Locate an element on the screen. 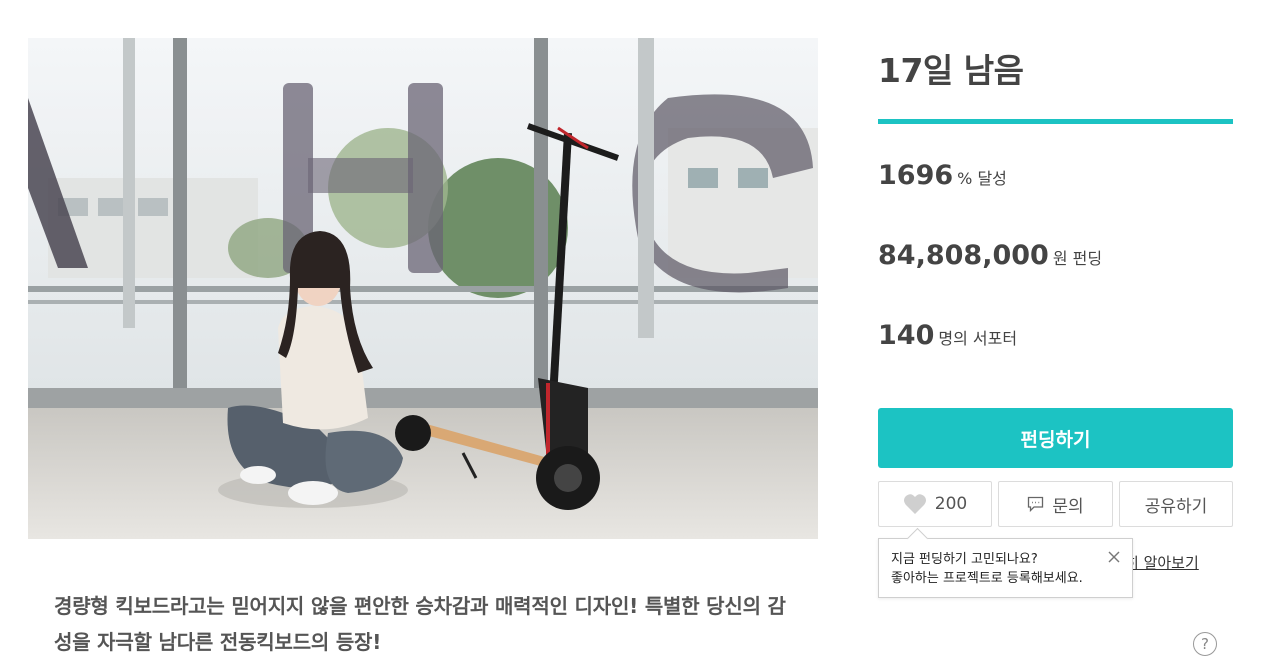 This screenshot has width=1270, height=665. days-remaining: 17일 남음 is located at coordinates (951, 70).